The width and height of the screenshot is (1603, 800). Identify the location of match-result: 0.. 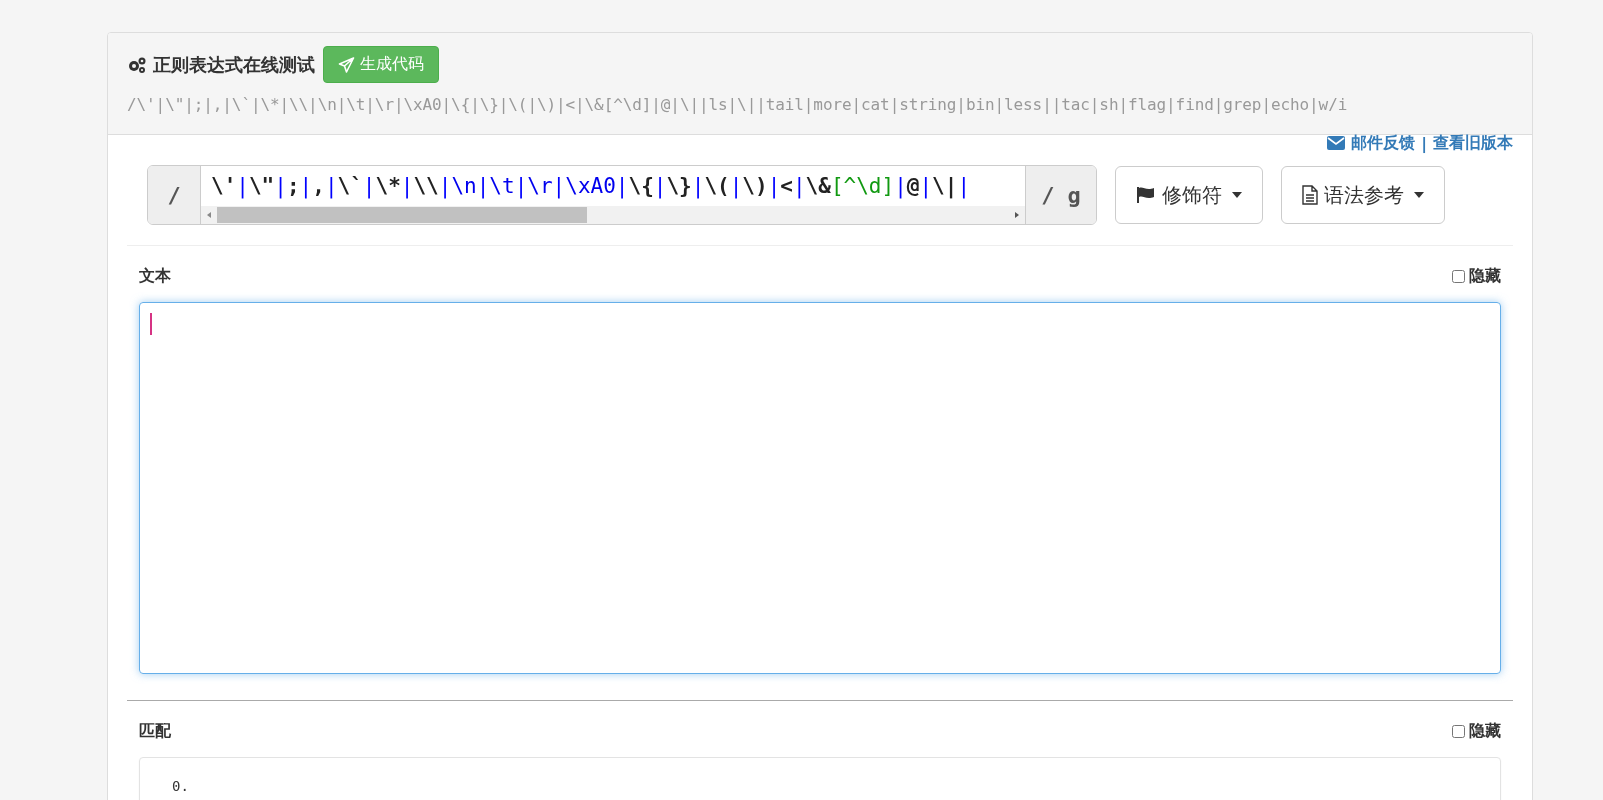
(181, 786).